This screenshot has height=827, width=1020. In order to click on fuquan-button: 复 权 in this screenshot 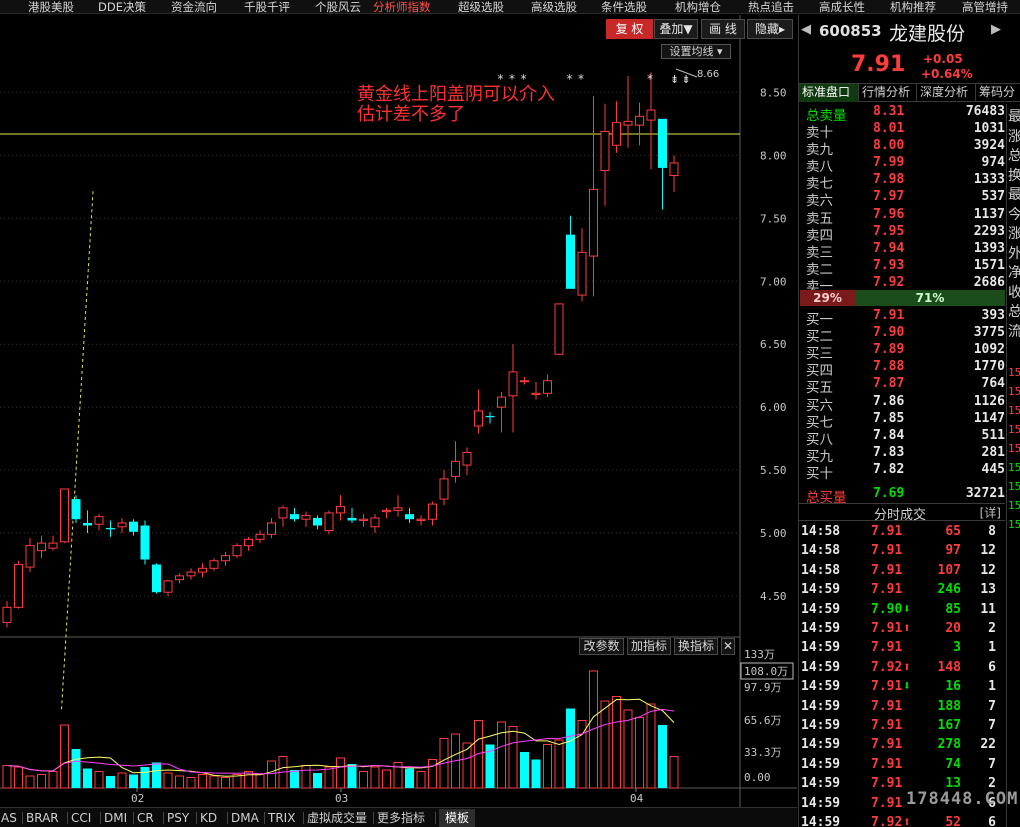, I will do `click(629, 29)`.